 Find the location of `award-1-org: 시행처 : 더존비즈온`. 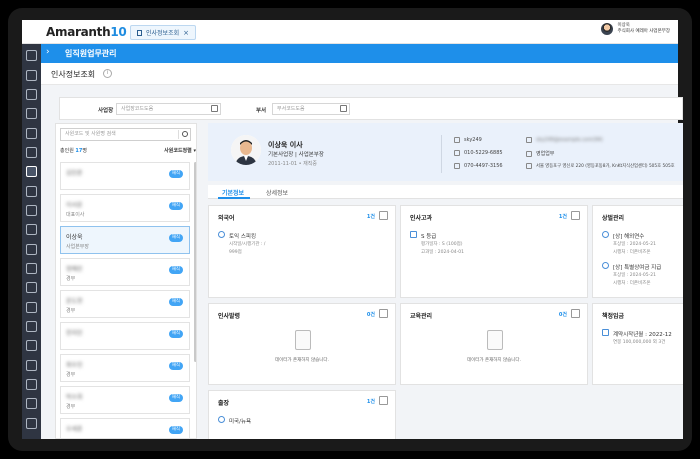

award-1-org: 시행처 : 더존비즈온 is located at coordinates (632, 252).